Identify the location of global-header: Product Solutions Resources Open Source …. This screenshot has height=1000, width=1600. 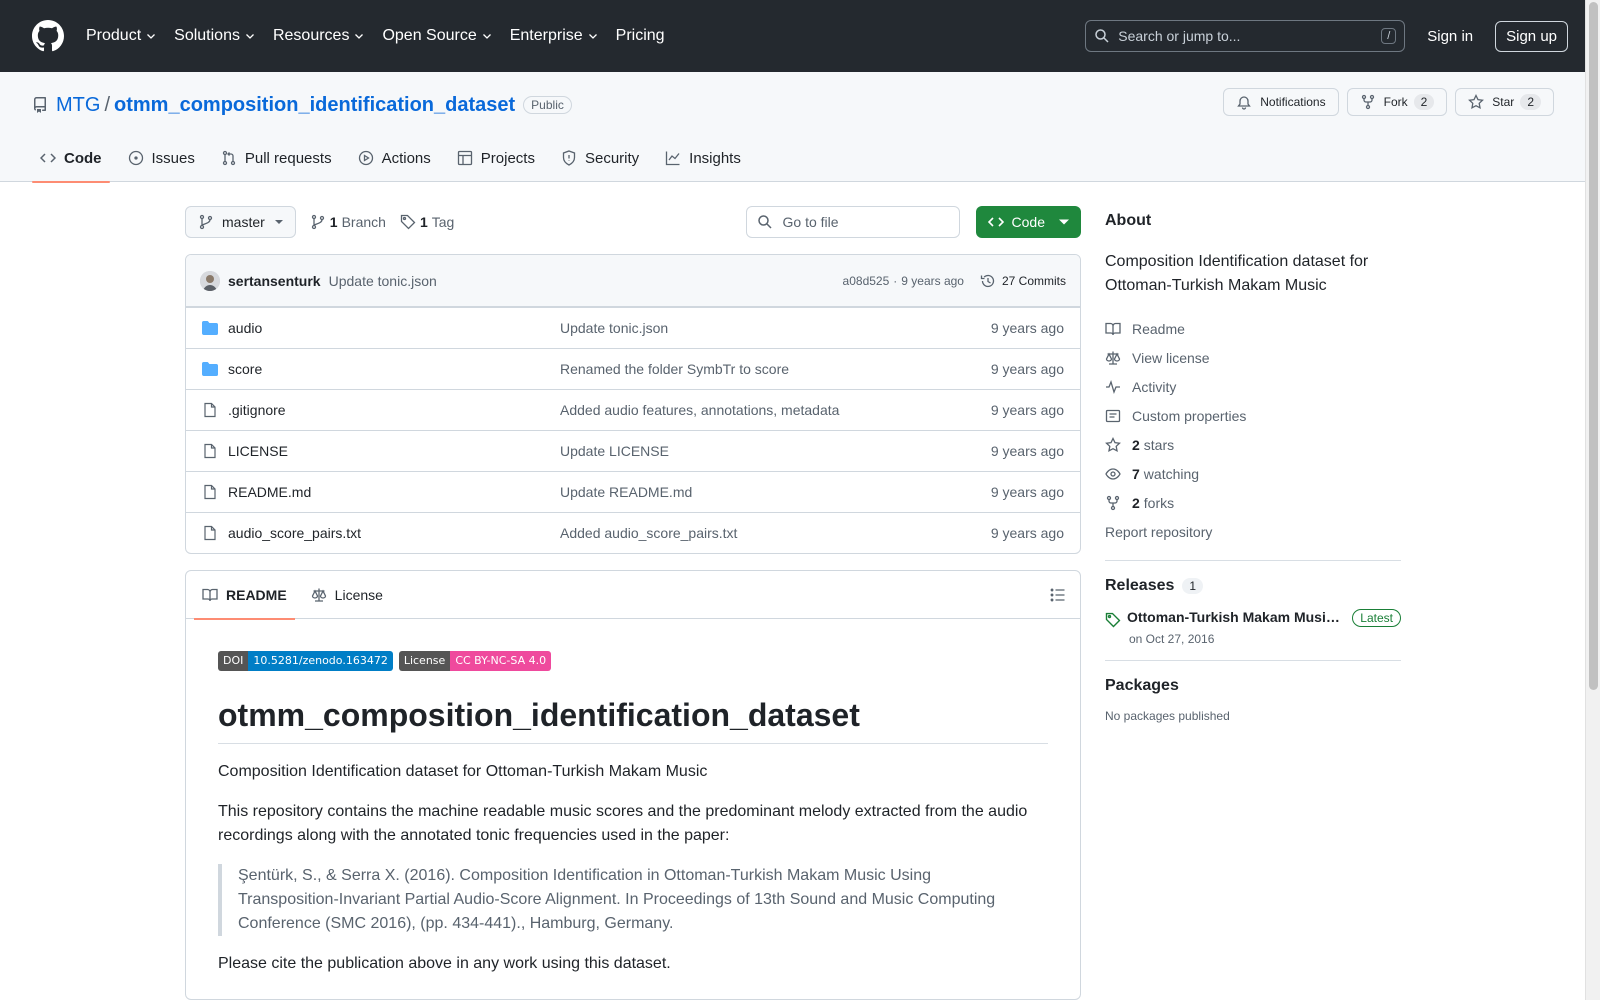
(800, 36).